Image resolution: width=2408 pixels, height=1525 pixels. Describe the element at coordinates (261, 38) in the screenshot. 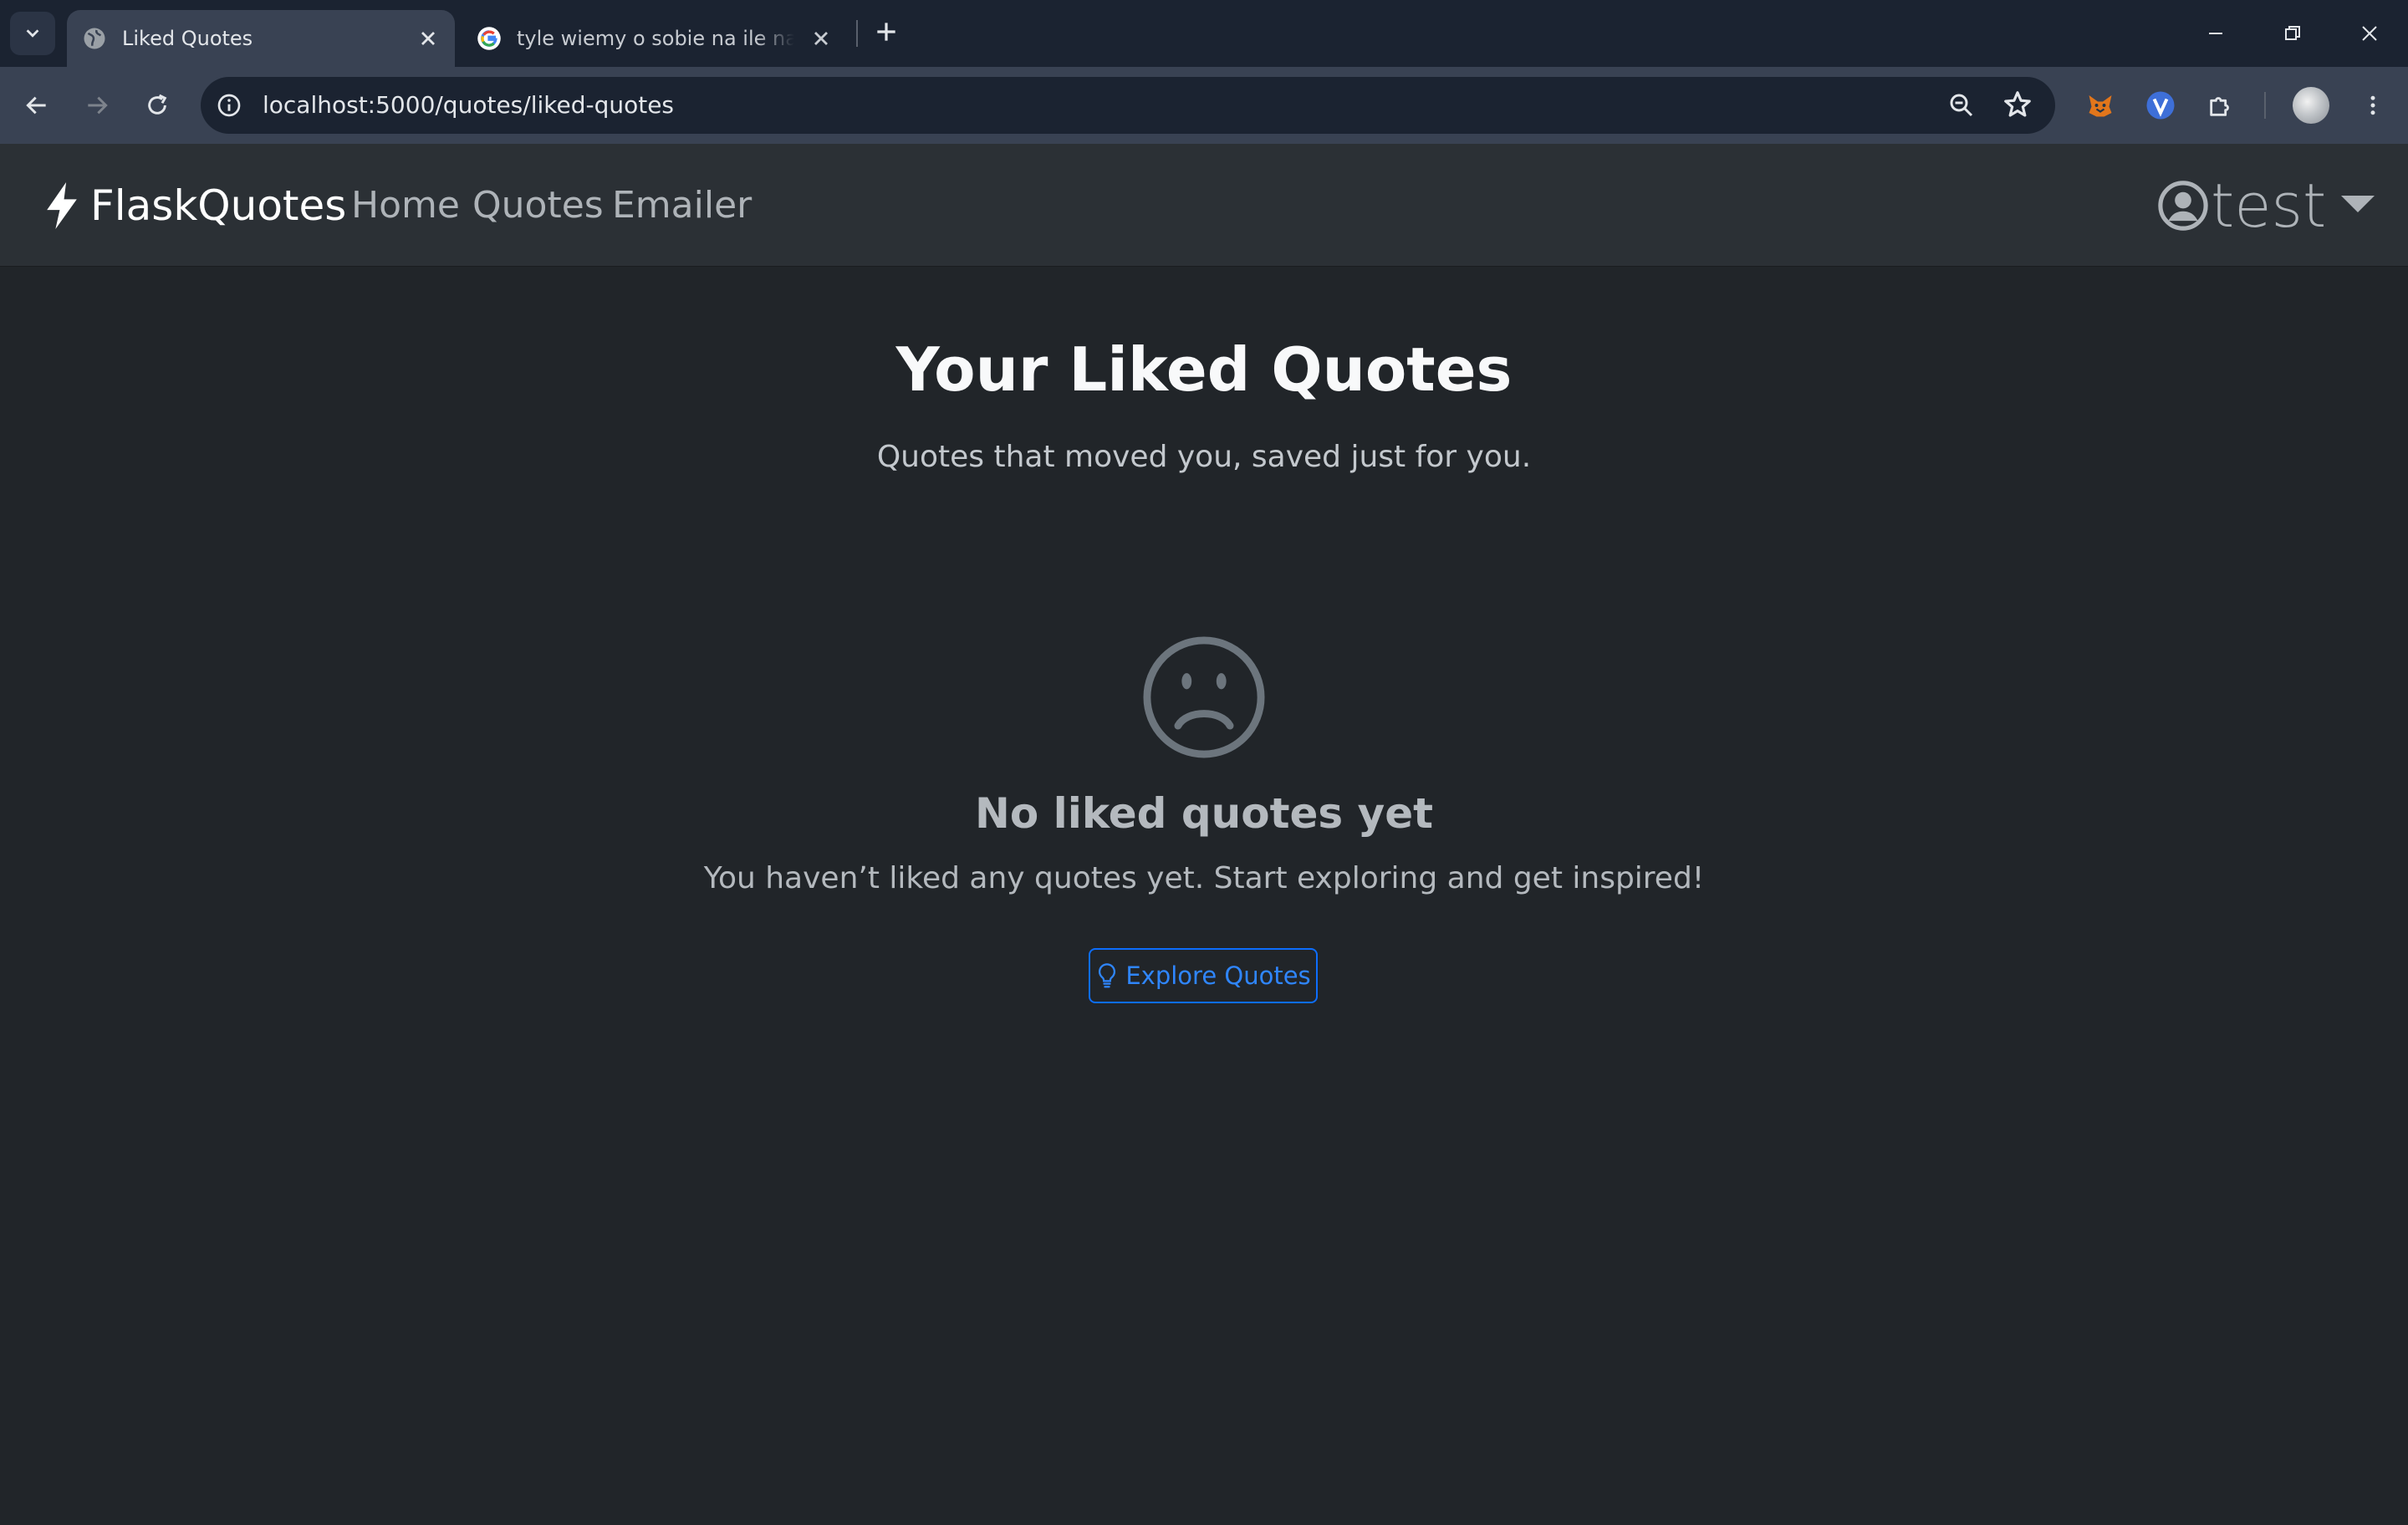

I see `browser-tab-liked-quotes: Liked Quotes` at that location.